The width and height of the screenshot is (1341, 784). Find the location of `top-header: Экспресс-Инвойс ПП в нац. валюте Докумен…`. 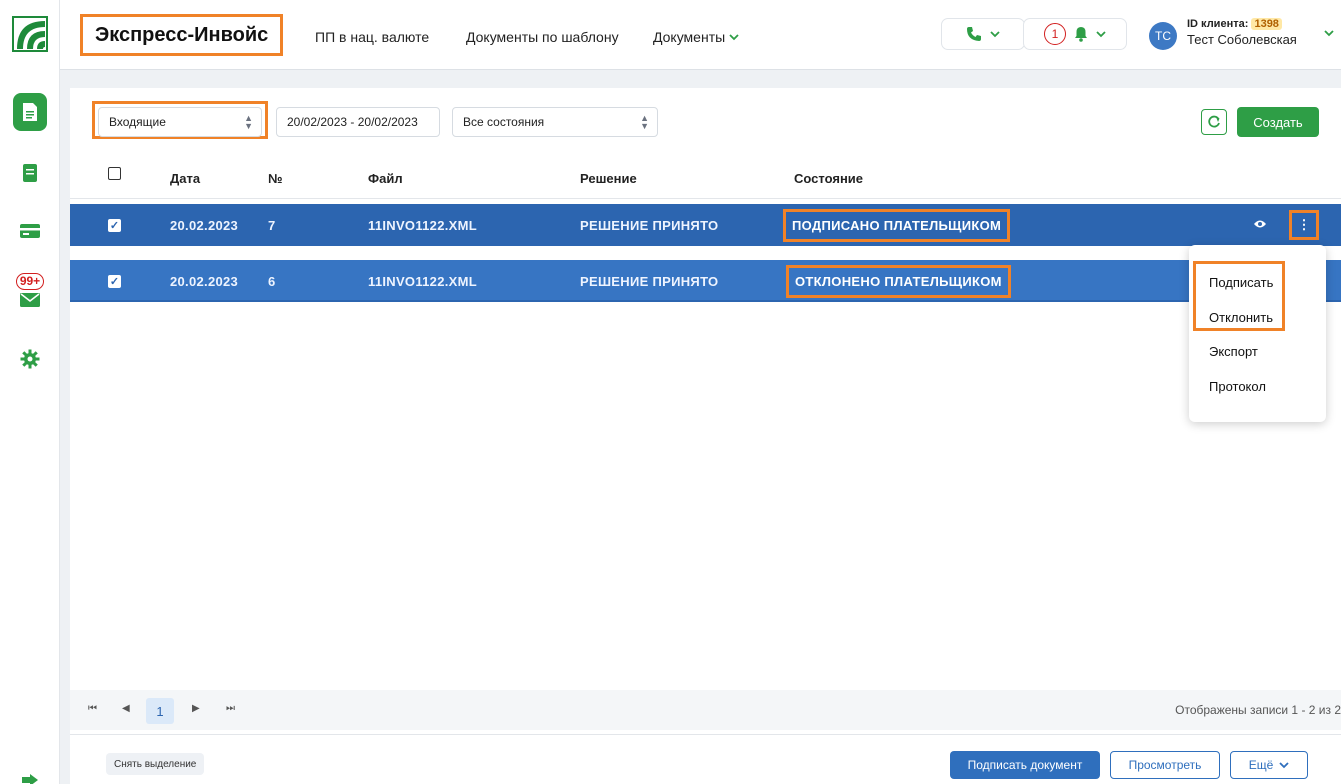

top-header: Экспресс-Инвойс ПП в нац. валюте Докумен… is located at coordinates (700, 35).